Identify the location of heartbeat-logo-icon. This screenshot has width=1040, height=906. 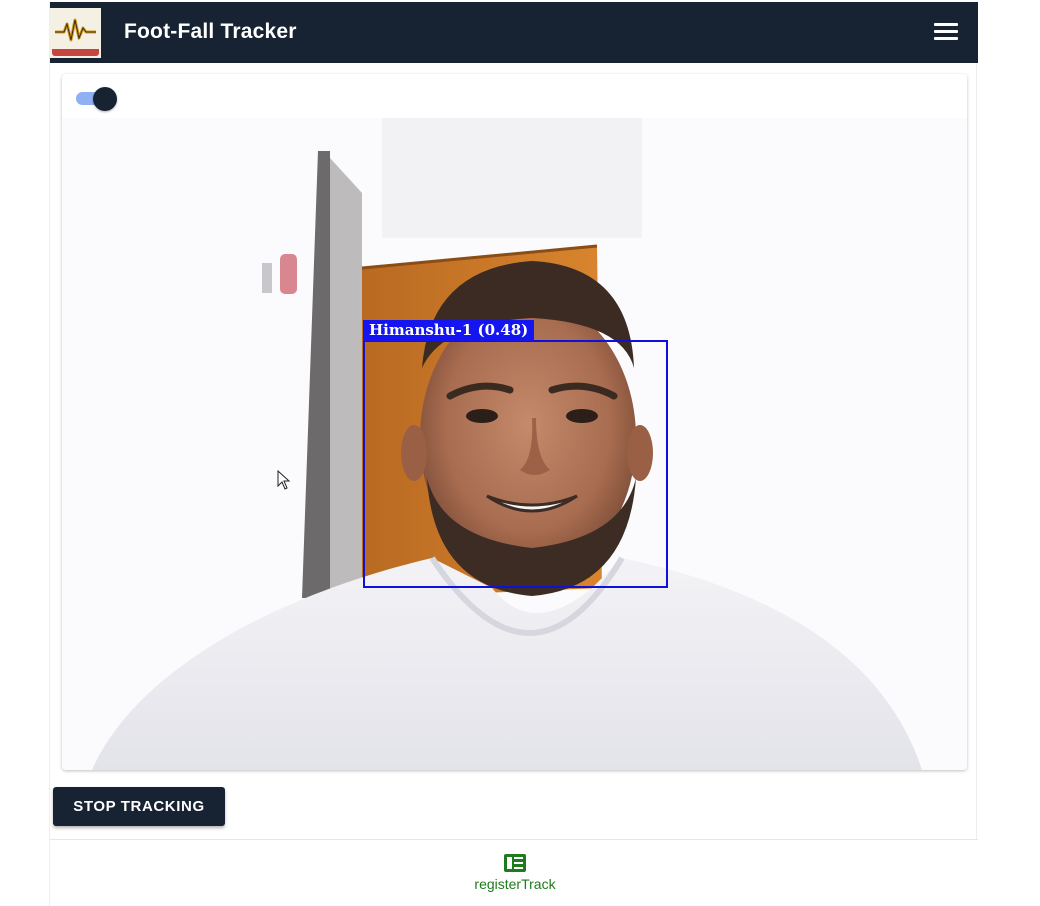
(75, 33).